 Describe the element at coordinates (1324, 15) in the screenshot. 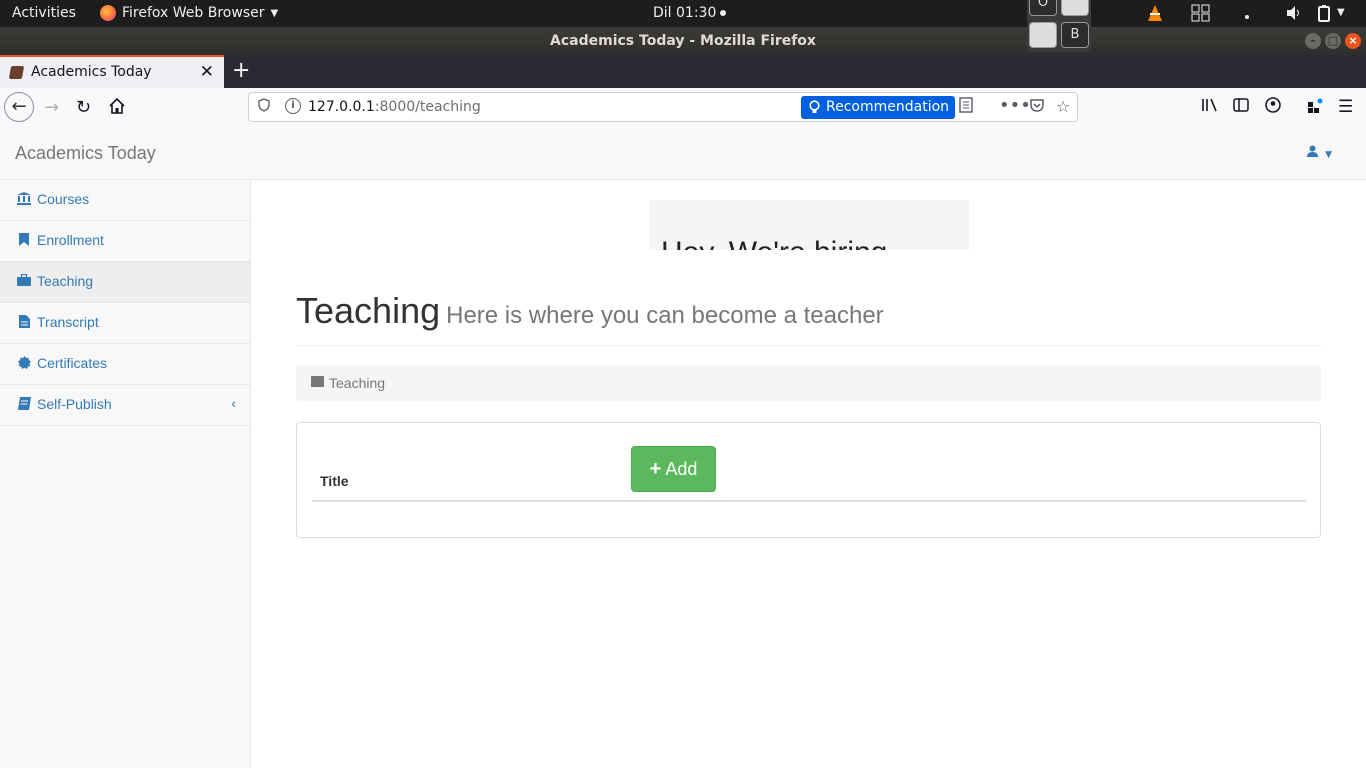

I see `battery-icon` at that location.